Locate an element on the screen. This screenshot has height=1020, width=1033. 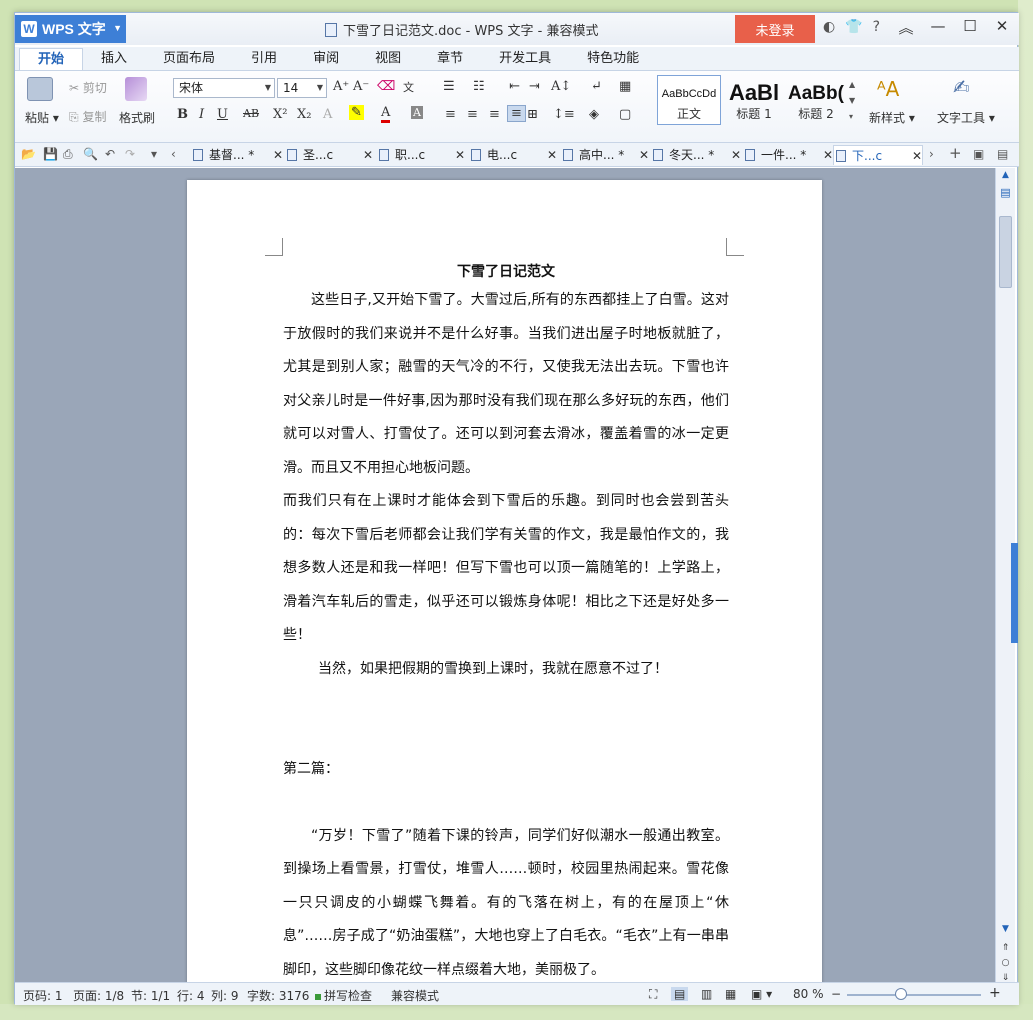
select-browse-icon: ○ is located at coordinates (1005, 963).